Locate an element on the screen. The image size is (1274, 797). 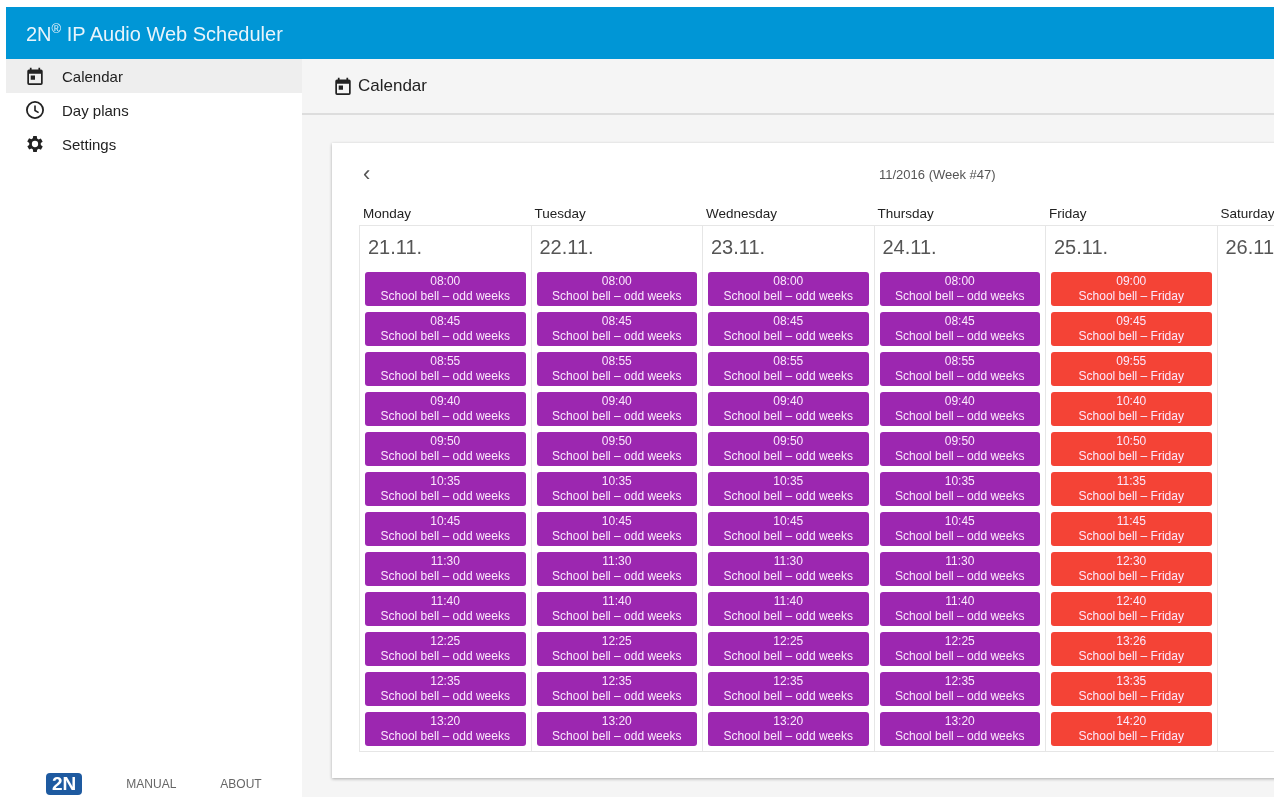
logo: 2N is located at coordinates (64, 784).